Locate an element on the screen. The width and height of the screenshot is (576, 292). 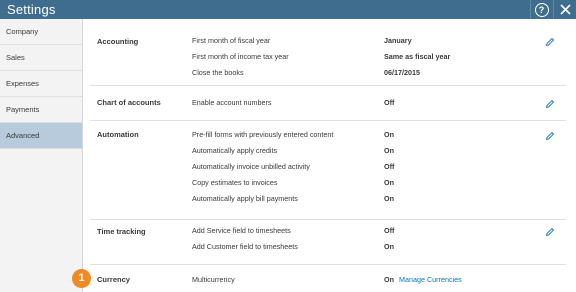
setting-row: Multicurrency On Manage Currencies is located at coordinates (328, 283).